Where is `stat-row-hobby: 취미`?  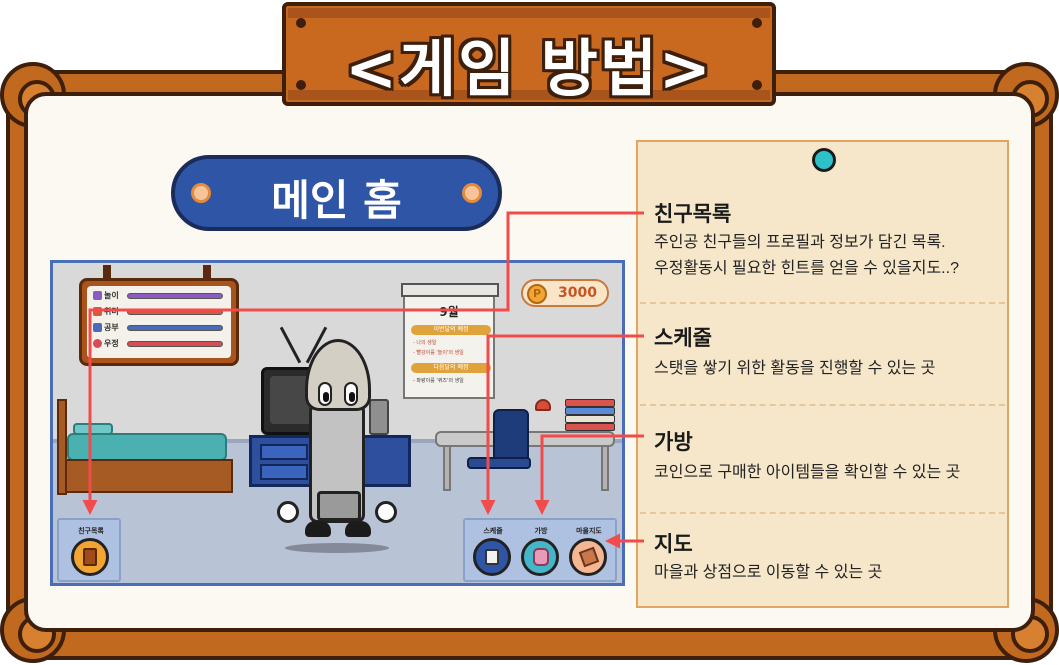 stat-row-hobby: 취미 is located at coordinates (163, 312).